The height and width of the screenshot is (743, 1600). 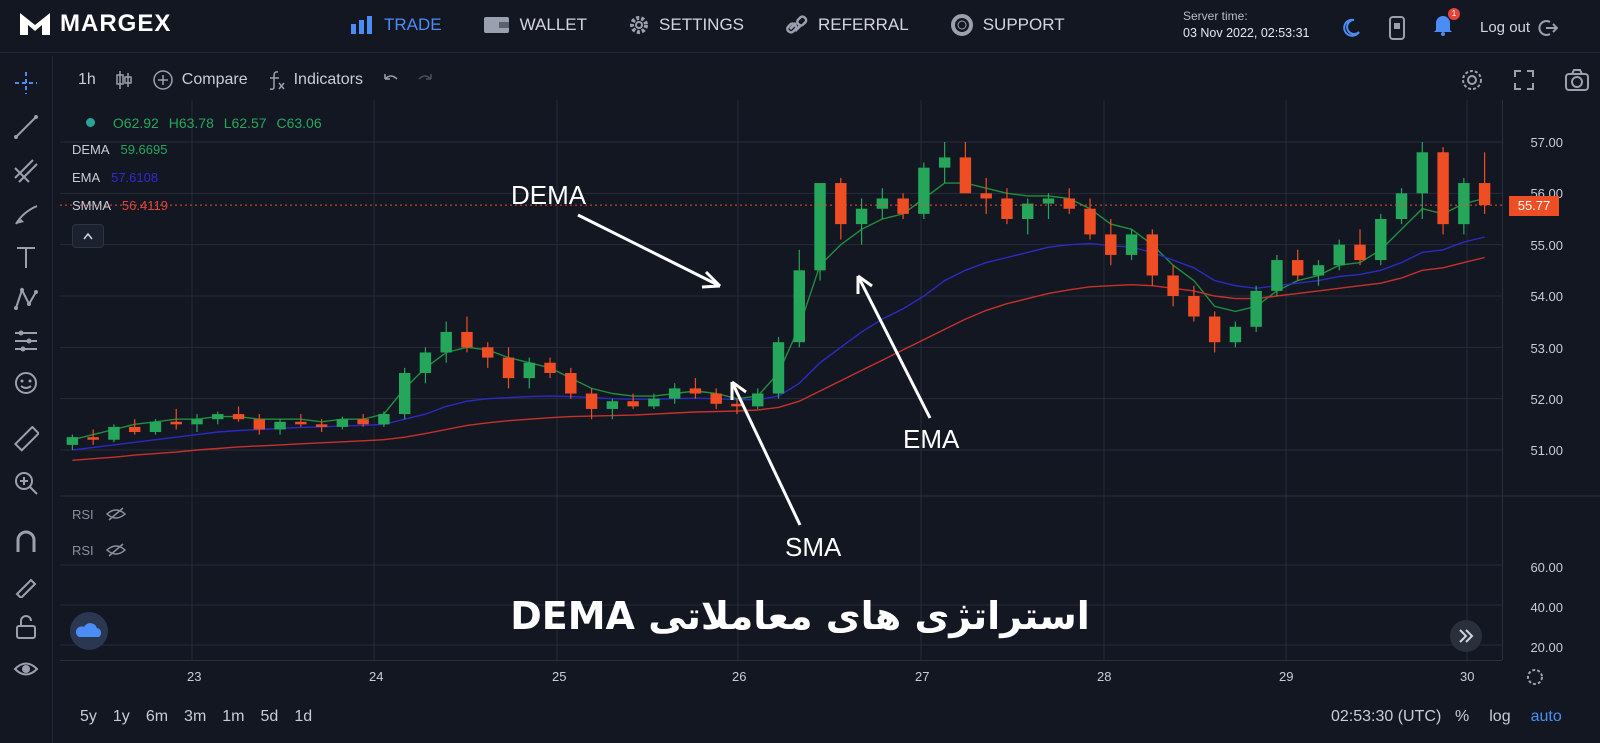 I want to click on time-tick: 28, so click(x=1104, y=676).